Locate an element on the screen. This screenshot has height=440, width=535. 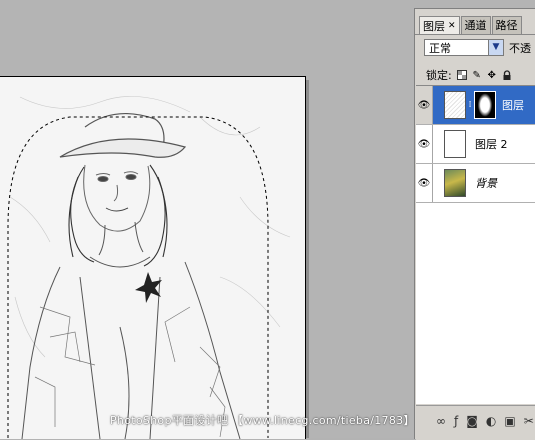
tab-label: 通道 is located at coordinates (475, 25).